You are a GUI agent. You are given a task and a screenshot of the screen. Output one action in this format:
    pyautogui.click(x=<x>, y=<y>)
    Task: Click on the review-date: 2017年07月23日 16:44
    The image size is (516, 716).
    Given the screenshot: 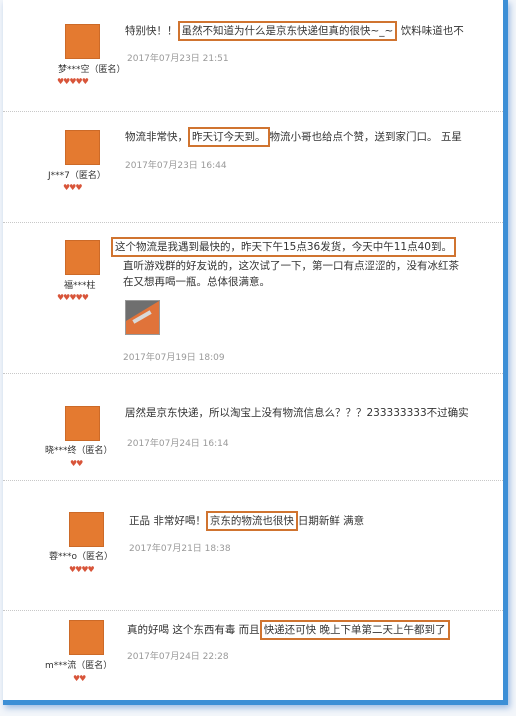 What is the action you would take?
    pyautogui.click(x=176, y=166)
    